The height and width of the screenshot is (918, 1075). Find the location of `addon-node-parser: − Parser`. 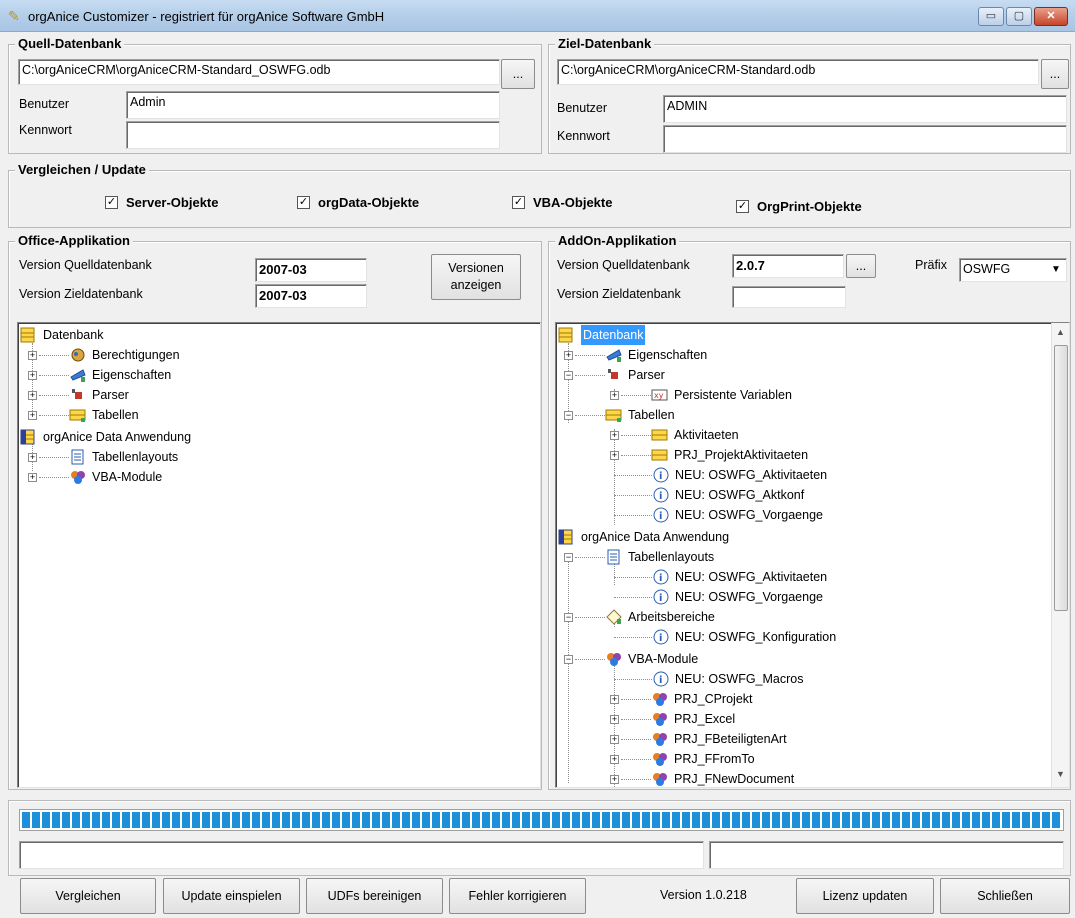

addon-node-parser: − Parser is located at coordinates (614, 375).